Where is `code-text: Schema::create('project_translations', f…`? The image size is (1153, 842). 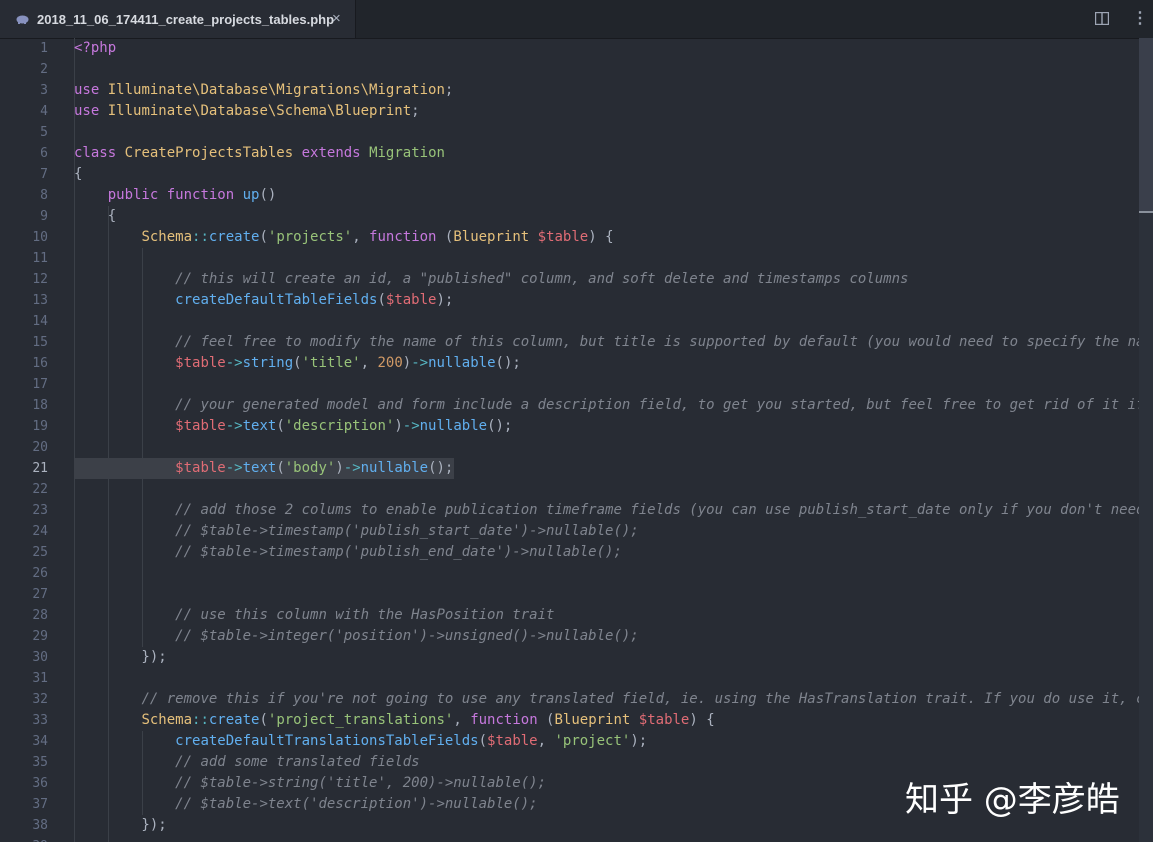
code-text: Schema::create('project_translations', f… is located at coordinates (394, 720).